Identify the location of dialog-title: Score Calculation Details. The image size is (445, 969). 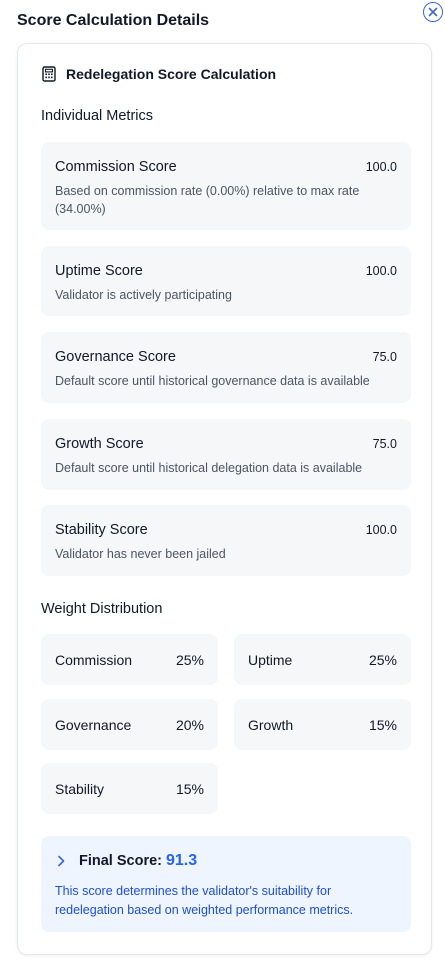
(113, 20).